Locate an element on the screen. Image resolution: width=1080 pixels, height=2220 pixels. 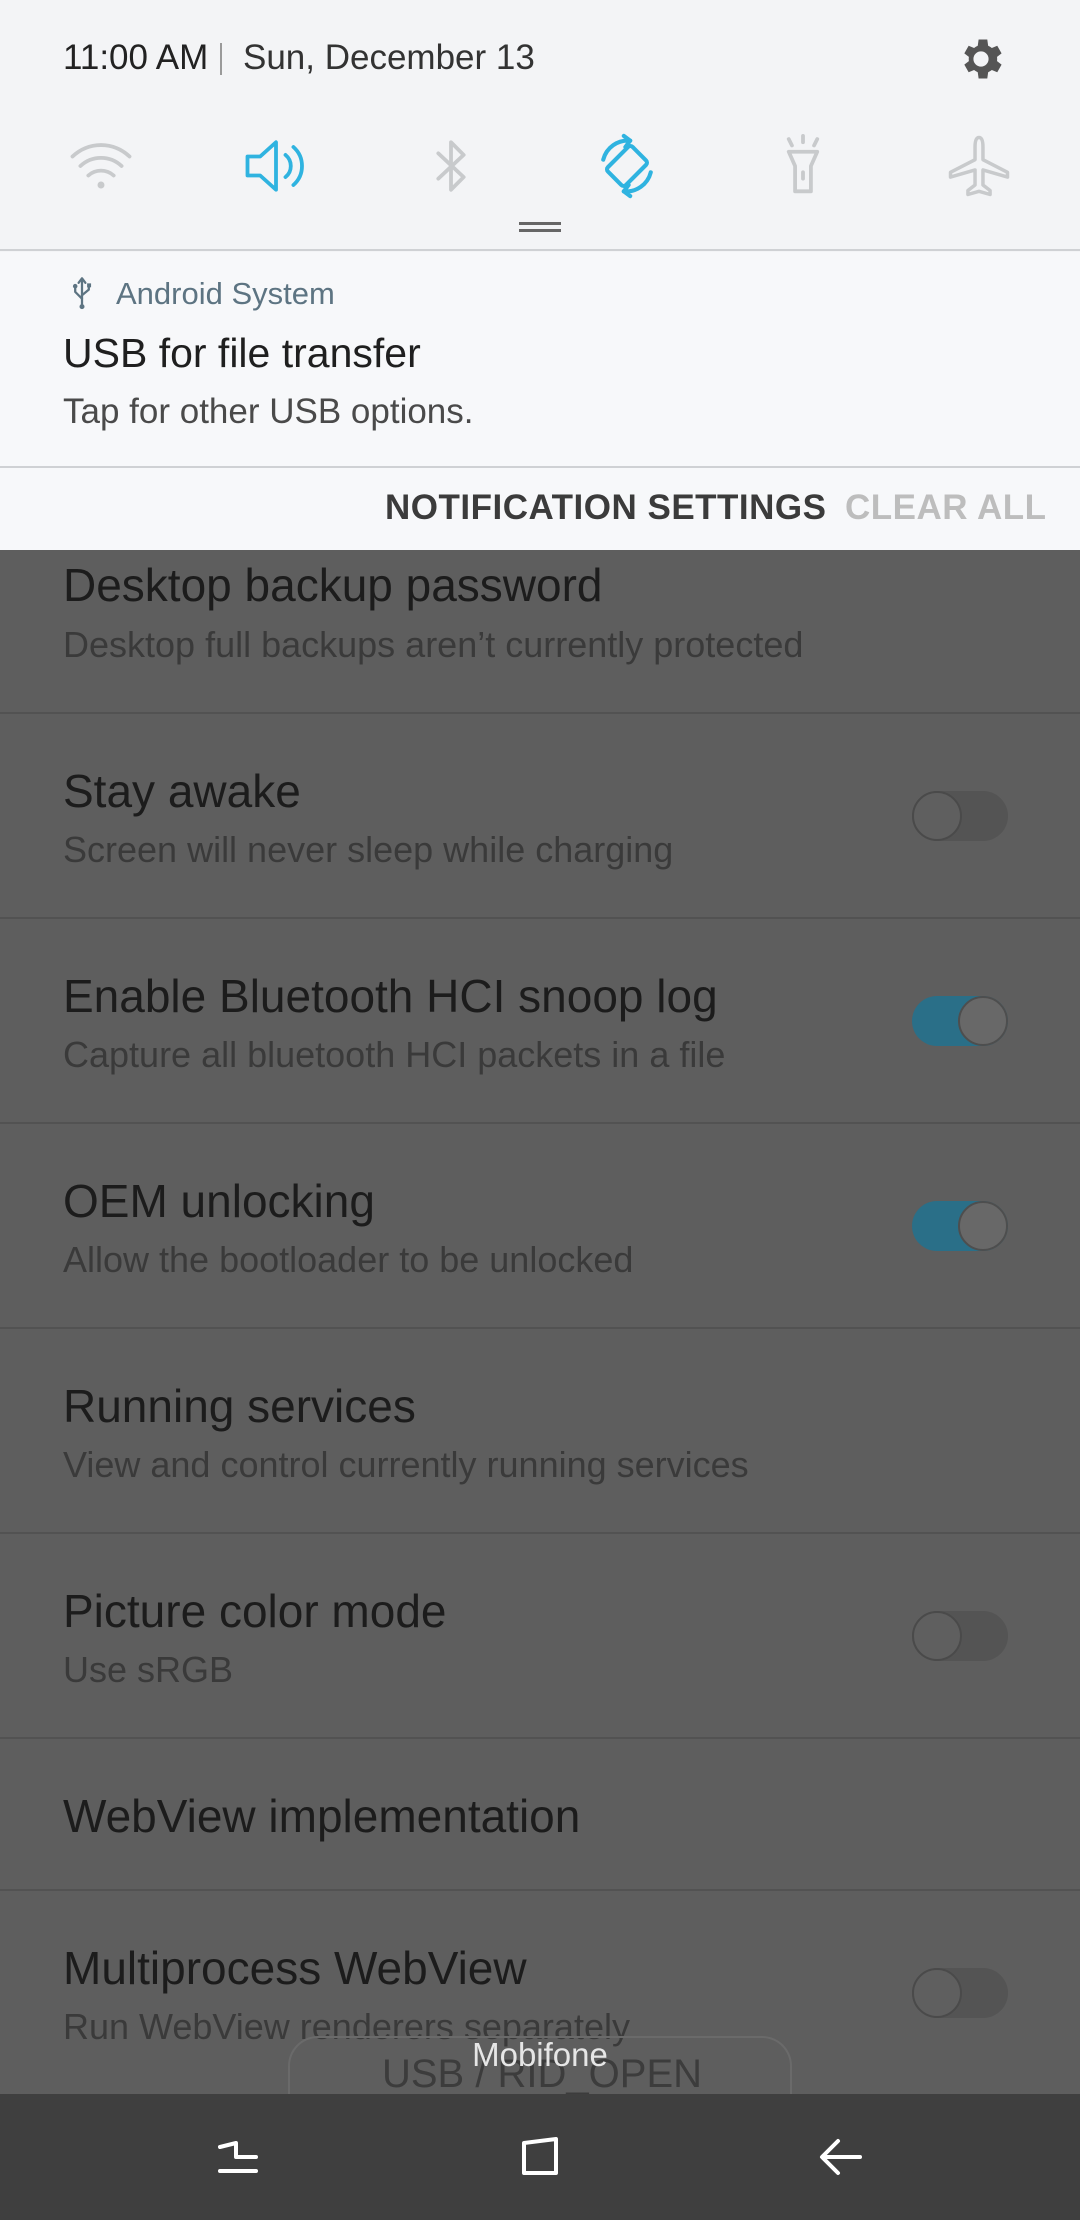
oem-unlocking-toggle is located at coordinates (960, 1226).